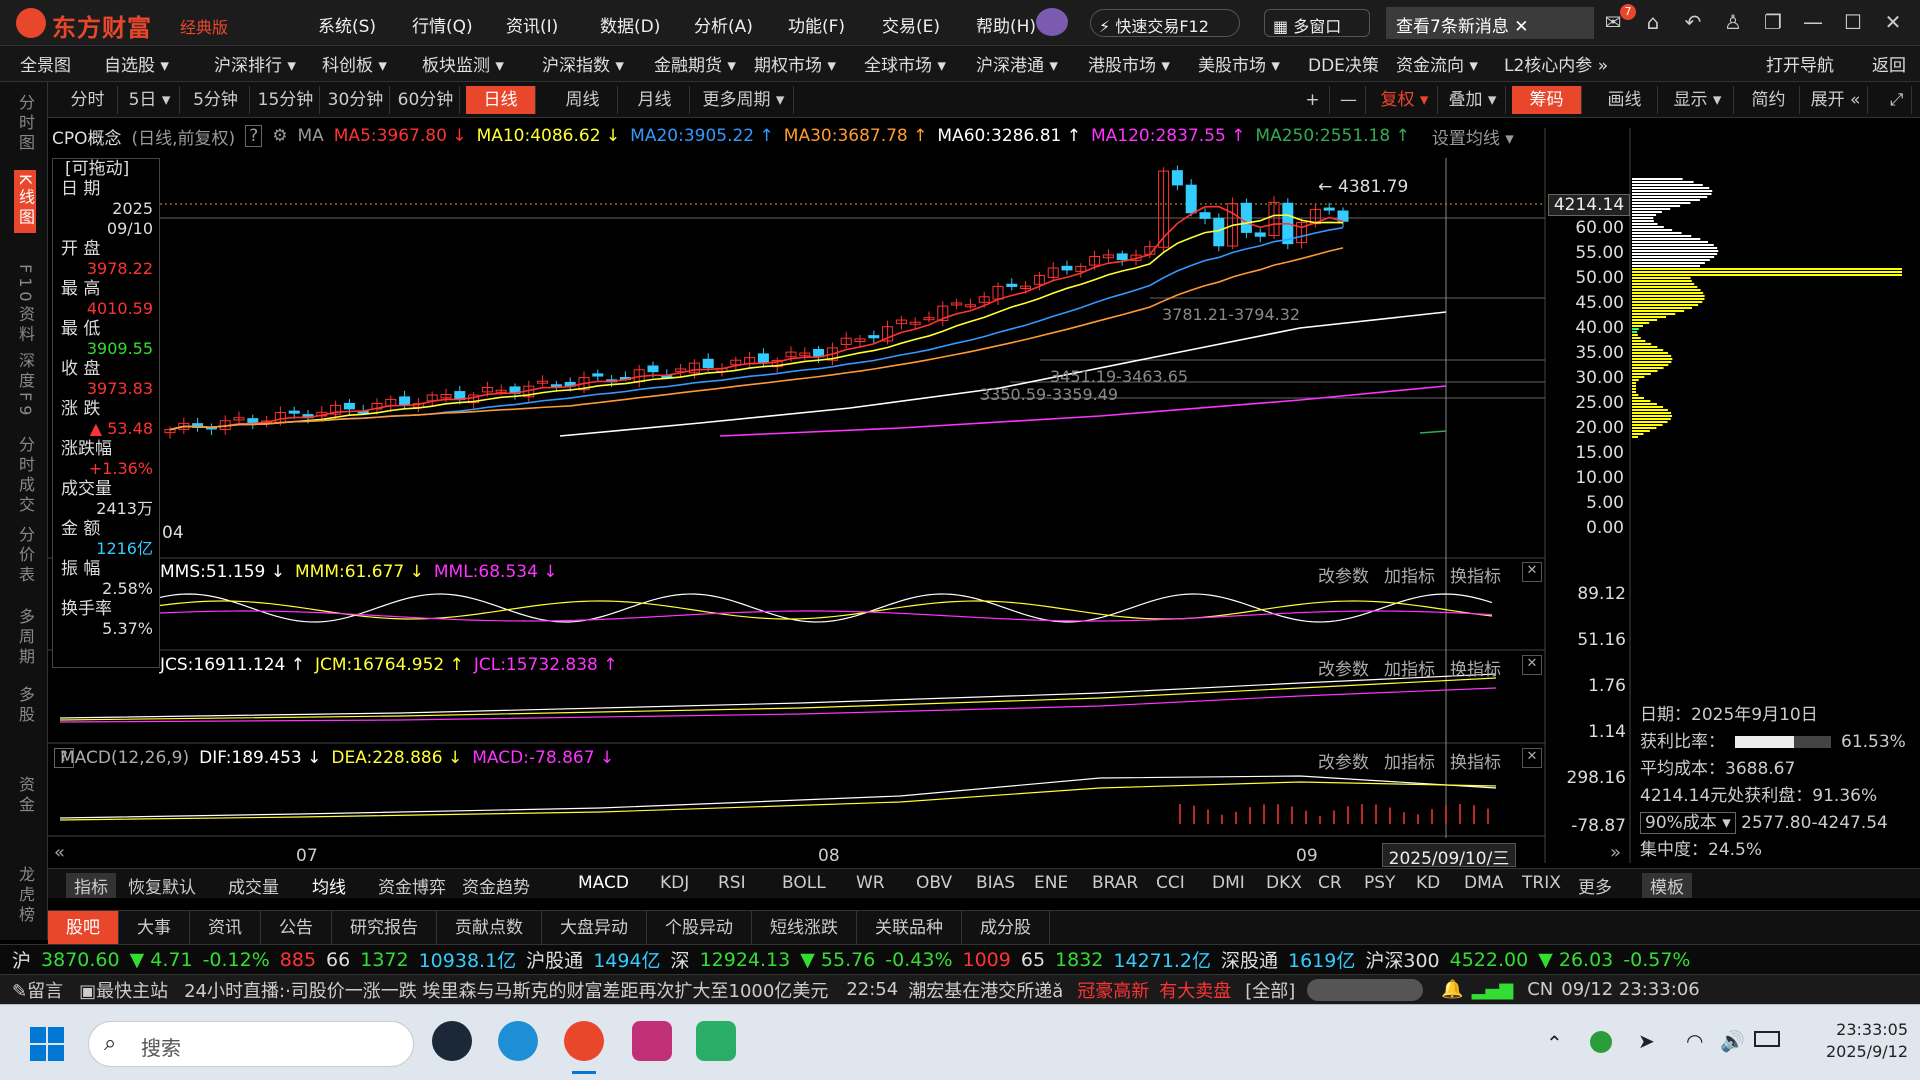 The image size is (1920, 1080). Describe the element at coordinates (1284, 883) in the screenshot. I see `indicator-tab: DKX` at that location.